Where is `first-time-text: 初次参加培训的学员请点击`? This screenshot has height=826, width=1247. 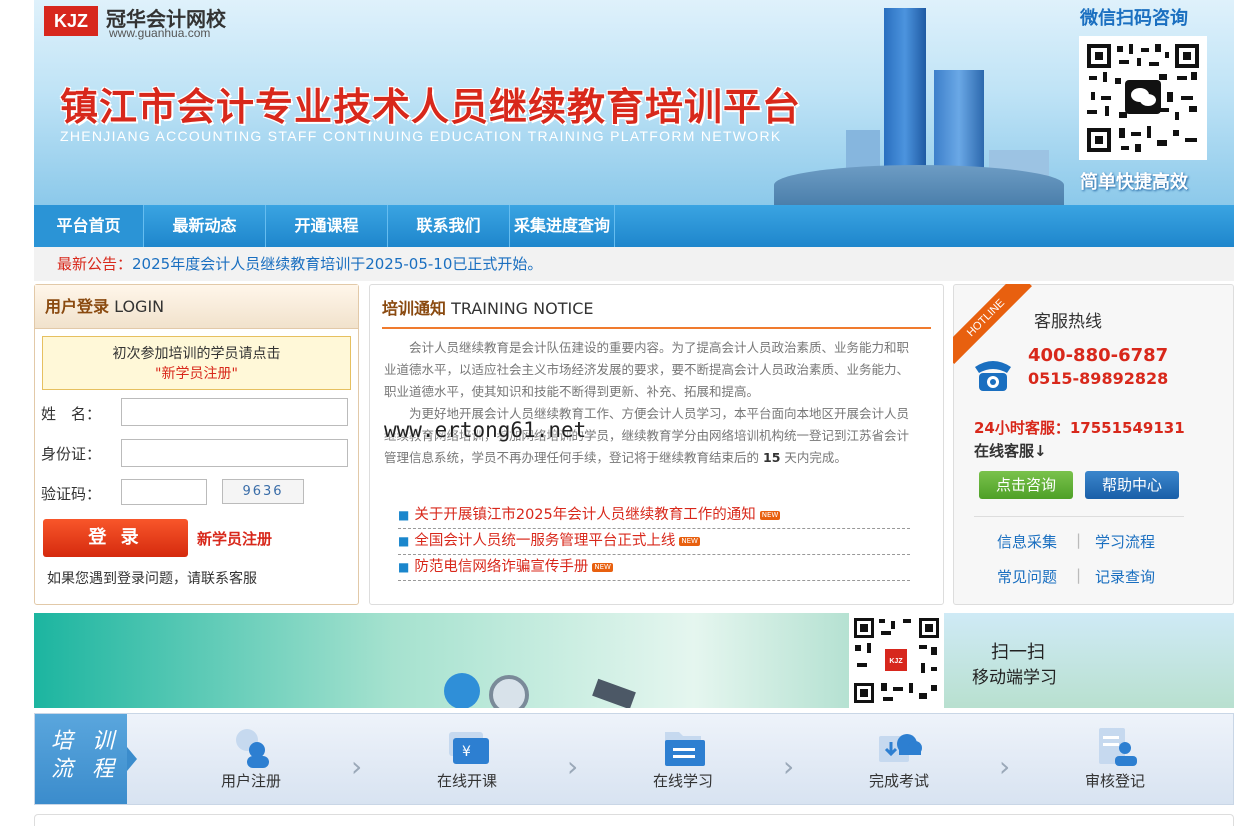
first-time-text: 初次参加培训的学员请点击 is located at coordinates (196, 354).